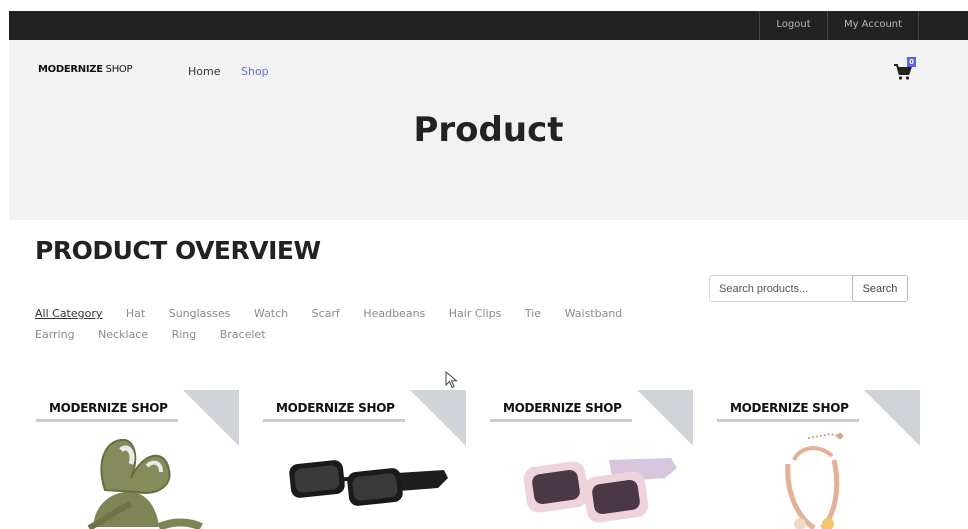 The width and height of the screenshot is (968, 529). Describe the element at coordinates (368, 483) in the screenshot. I see `black-sunglasses-image` at that location.